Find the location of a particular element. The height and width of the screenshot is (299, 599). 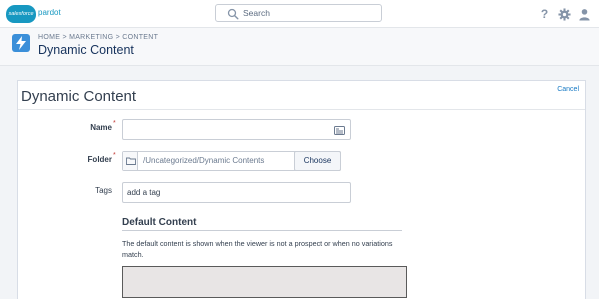

name-field is located at coordinates (236, 129).